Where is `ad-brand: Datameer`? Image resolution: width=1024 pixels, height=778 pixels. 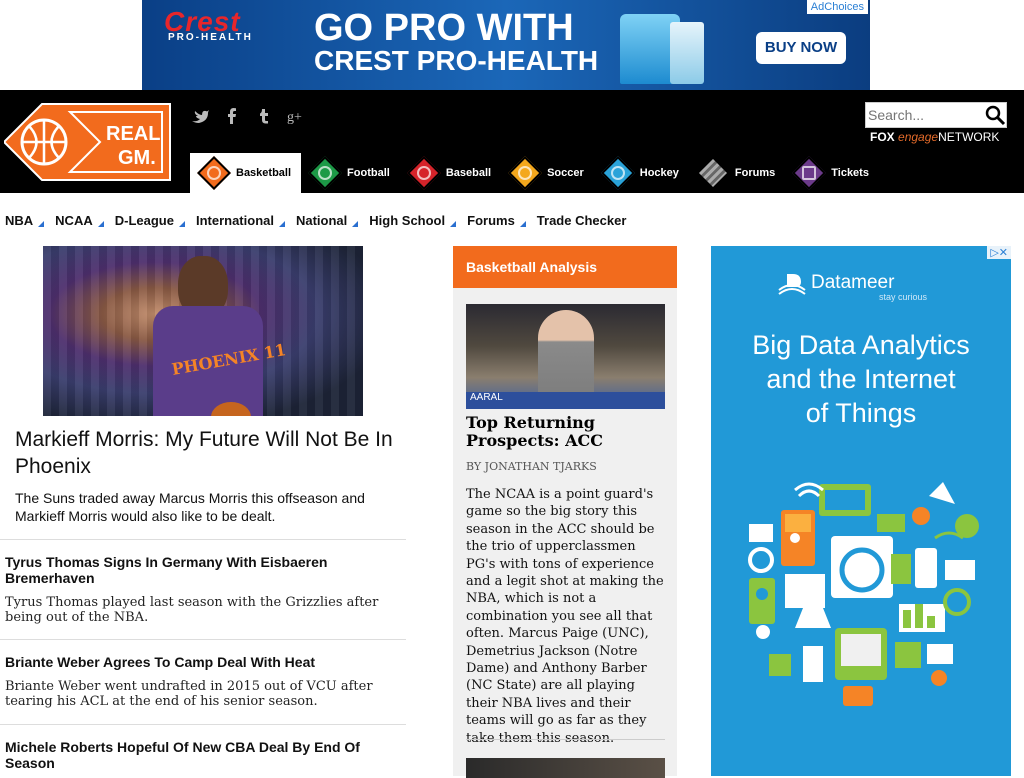
ad-brand: Datameer is located at coordinates (853, 282).